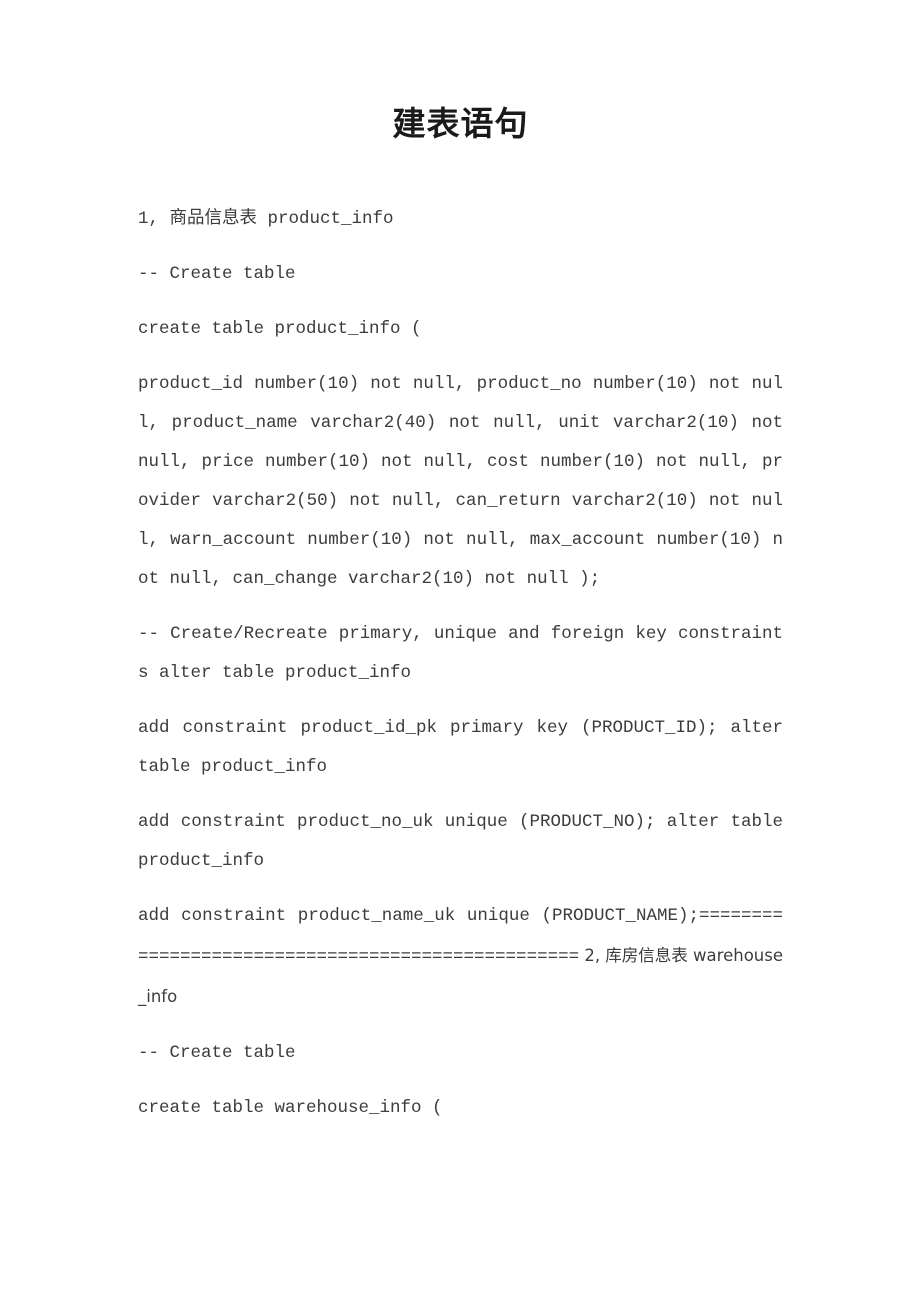 The height and width of the screenshot is (1302, 920). What do you see at coordinates (217, 274) in the screenshot?
I see `comment-create-table-1: -- Create table` at bounding box center [217, 274].